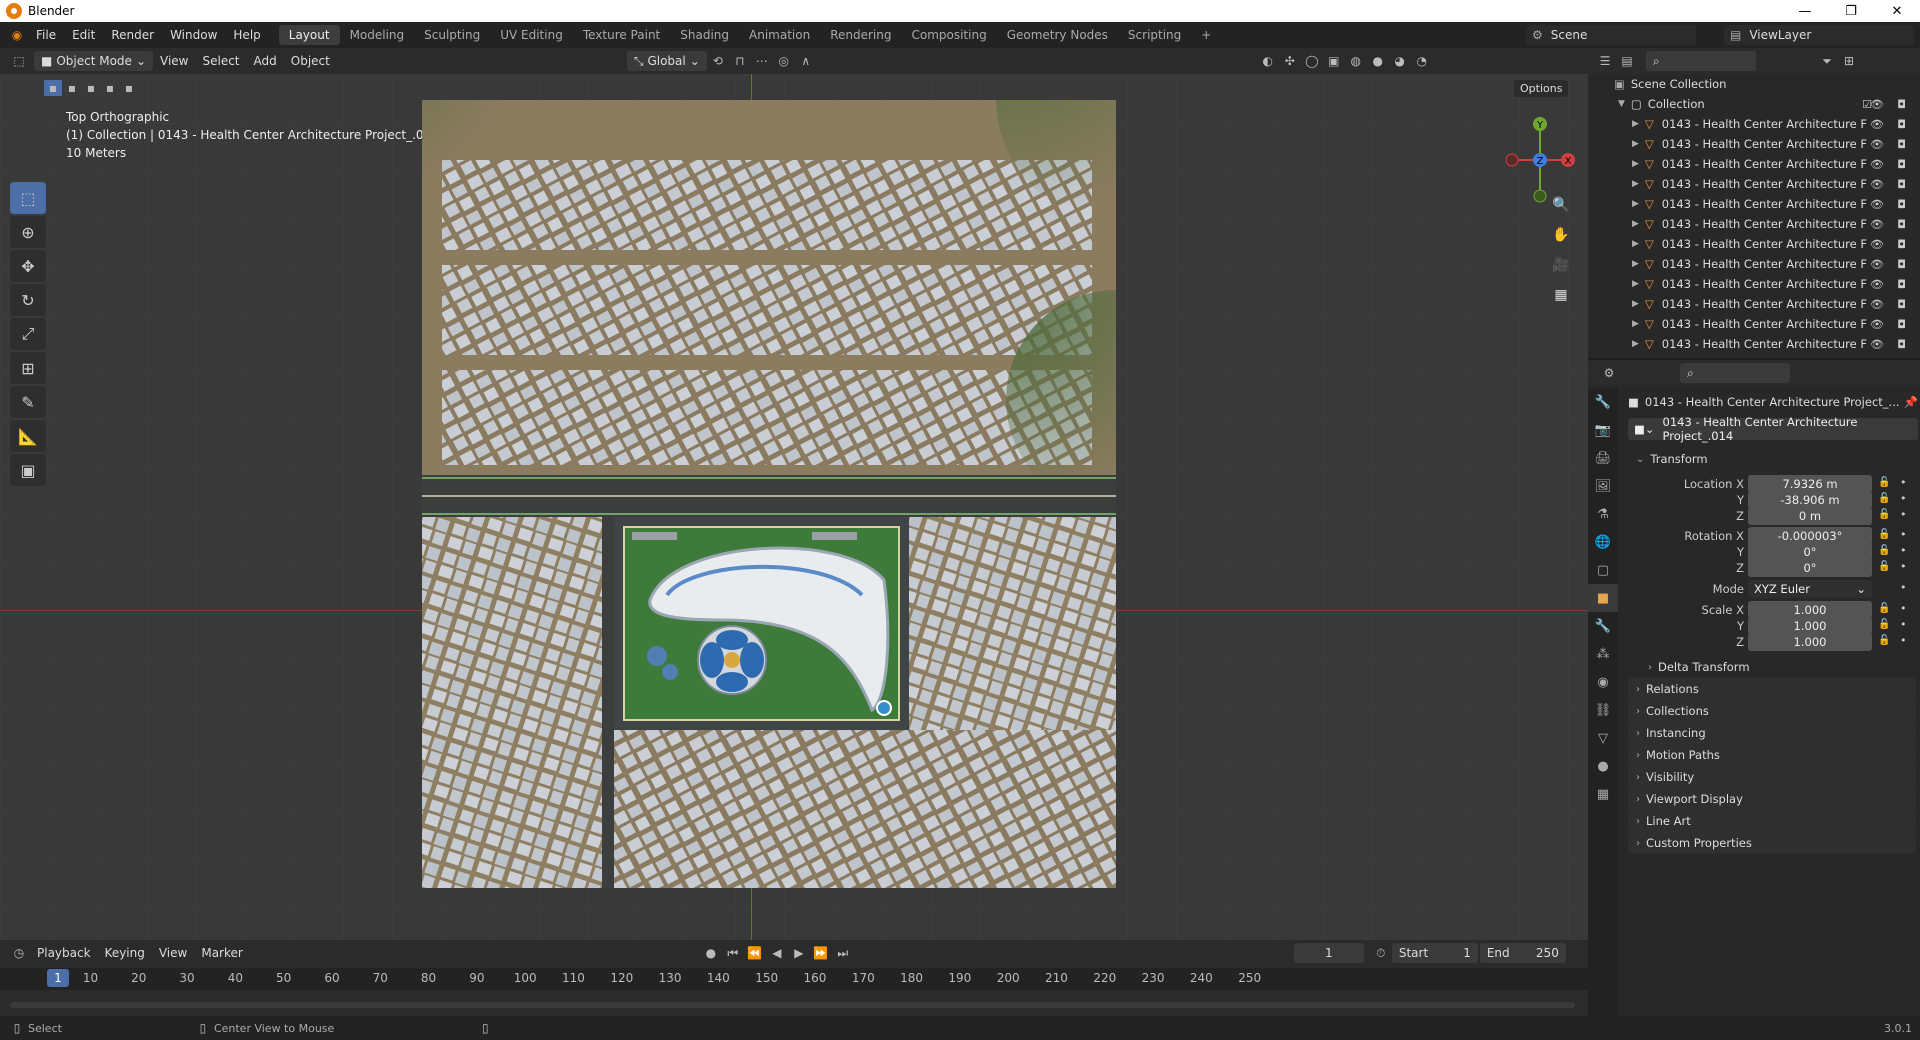  What do you see at coordinates (1561, 205) in the screenshot?
I see `zoom-icon: 🔍` at bounding box center [1561, 205].